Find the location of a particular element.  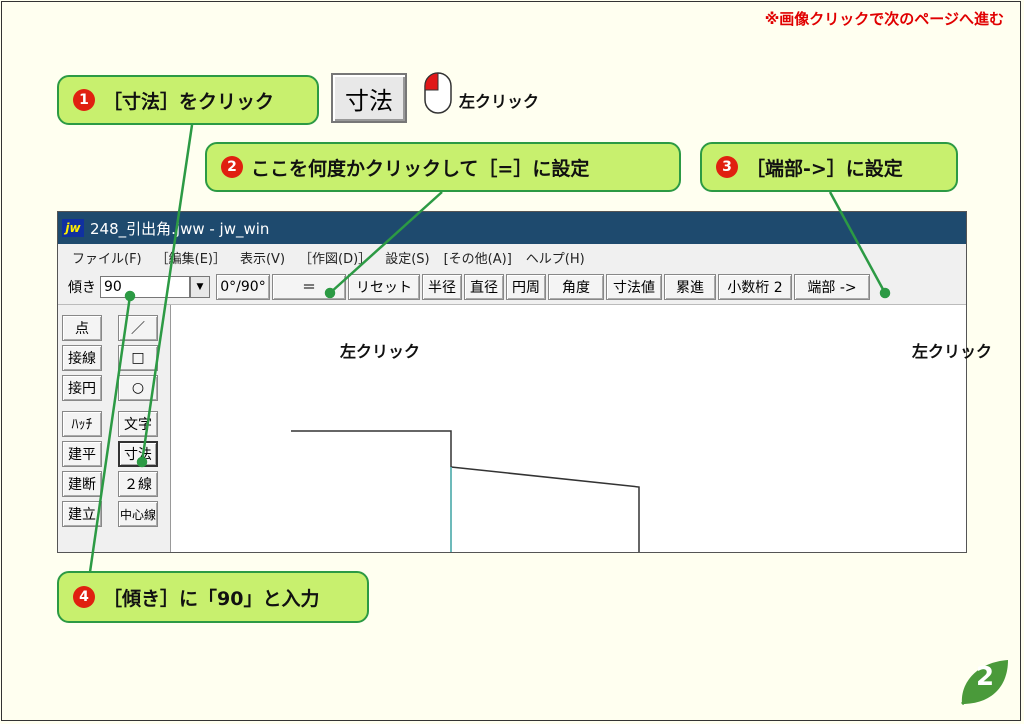

reset-button: リセット is located at coordinates (384, 287).